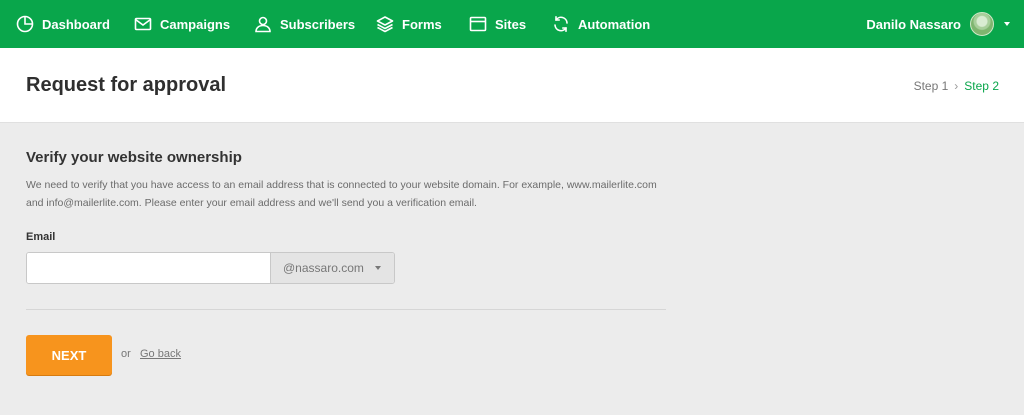  I want to click on nav-item-subscribers: Subscribers, so click(304, 24).